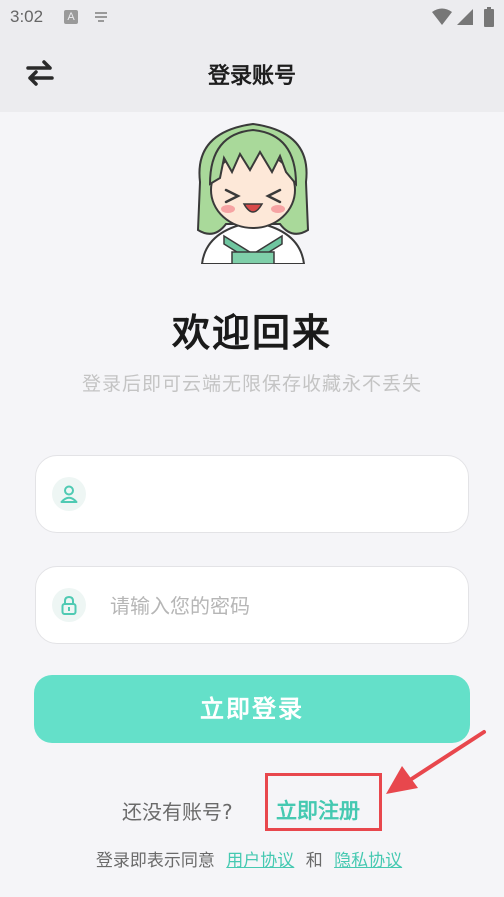 The image size is (504, 897). Describe the element at coordinates (280, 606) in the screenshot. I see `password-input` at that location.